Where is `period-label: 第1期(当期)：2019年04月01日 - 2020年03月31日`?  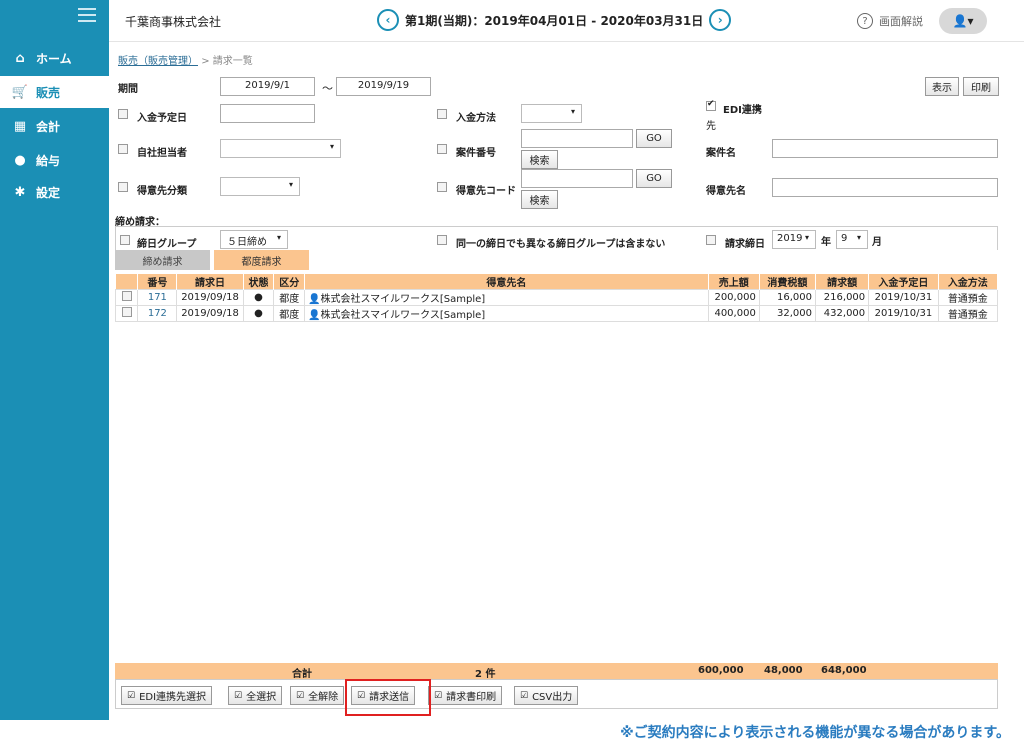 period-label: 第1期(当期)：2019年04月01日 - 2020年03月31日 is located at coordinates (554, 20).